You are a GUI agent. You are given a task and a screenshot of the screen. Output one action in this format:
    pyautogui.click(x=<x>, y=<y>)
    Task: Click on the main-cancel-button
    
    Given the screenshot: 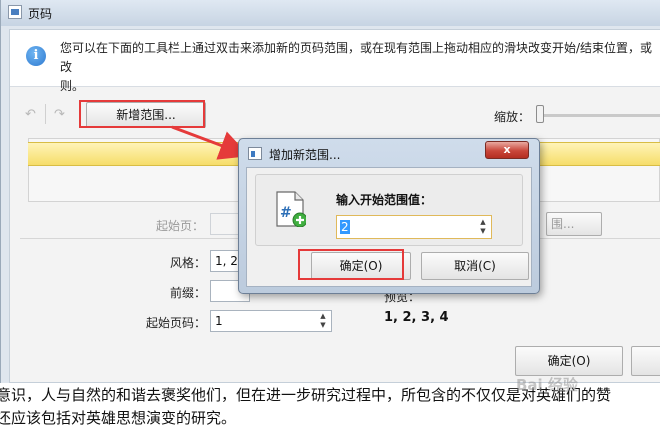 What is the action you would take?
    pyautogui.click(x=645, y=361)
    